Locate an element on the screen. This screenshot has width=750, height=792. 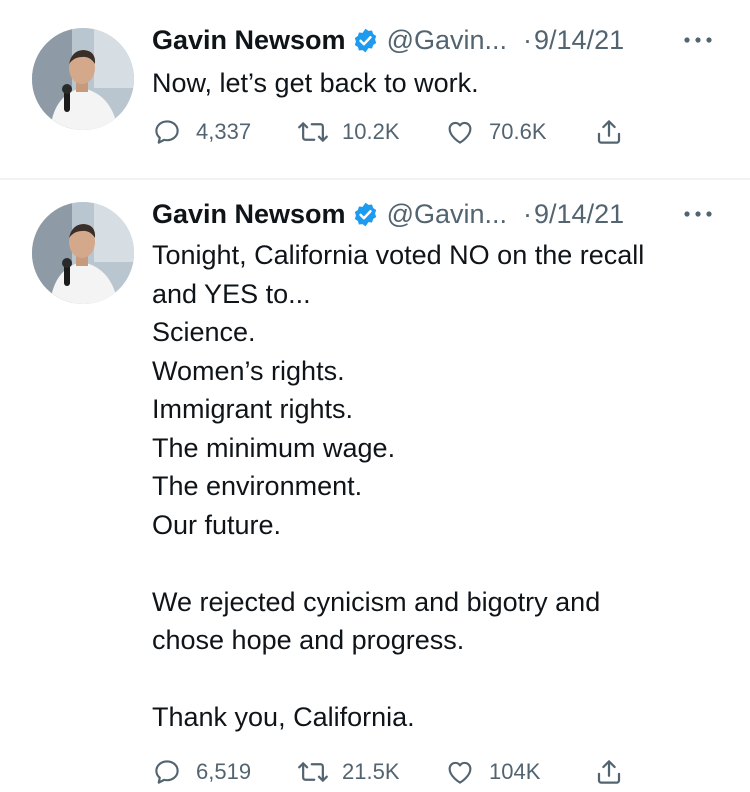
tweet-text-line: chose hope and progress. is located at coordinates (308, 640).